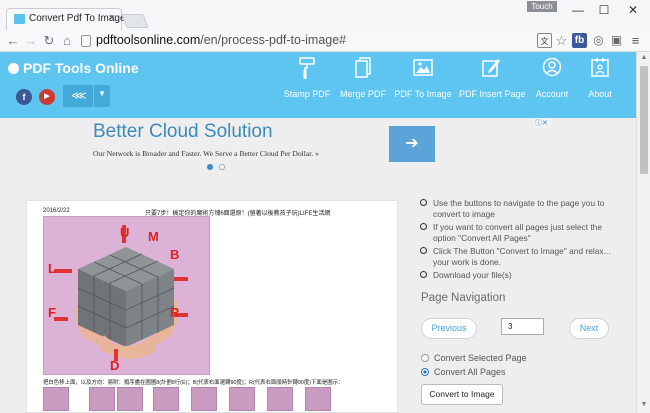  I want to click on share-divider, so click(93, 96).